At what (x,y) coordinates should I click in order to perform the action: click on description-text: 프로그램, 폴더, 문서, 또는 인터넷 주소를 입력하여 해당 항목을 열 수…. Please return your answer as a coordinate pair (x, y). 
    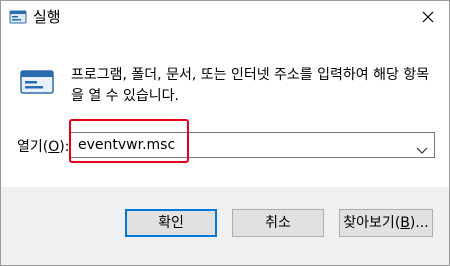
    Looking at the image, I should click on (250, 85).